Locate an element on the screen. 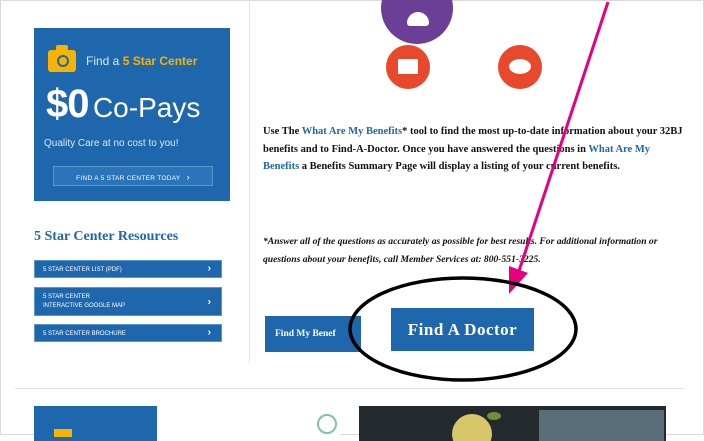  promo-find-line: Find a 5 Star Center is located at coordinates (142, 61).